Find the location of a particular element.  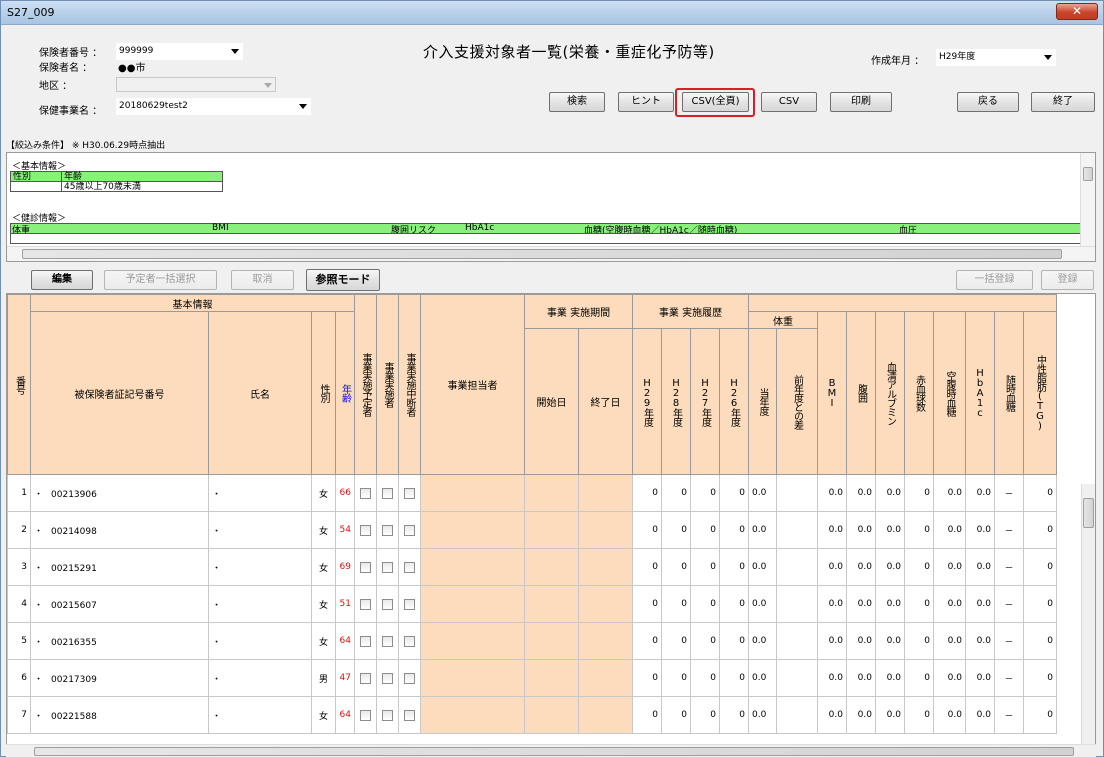

cell-cur: 0.0 is located at coordinates (762, 604).